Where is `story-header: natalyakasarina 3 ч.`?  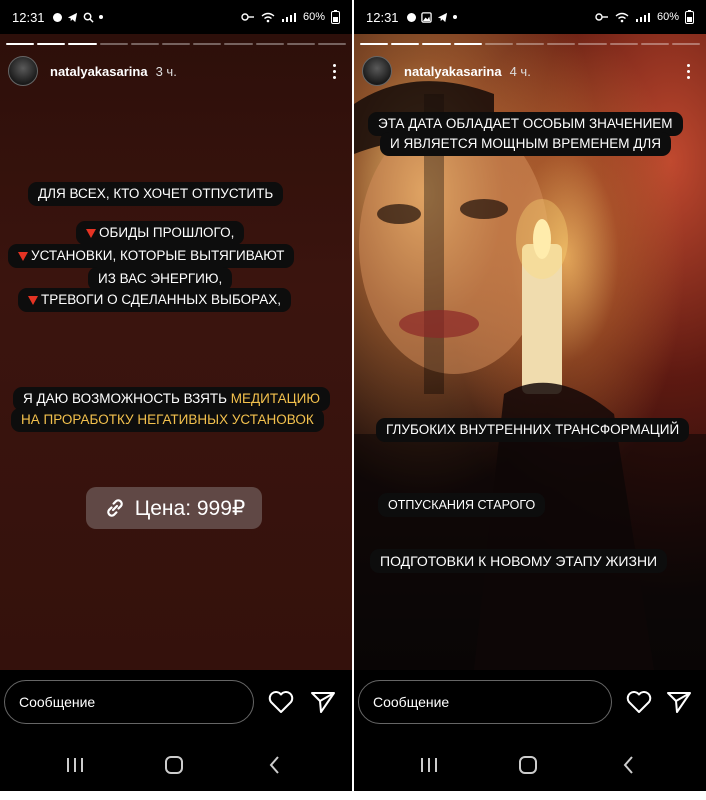 story-header: natalyakasarina 3 ч. is located at coordinates (175, 71).